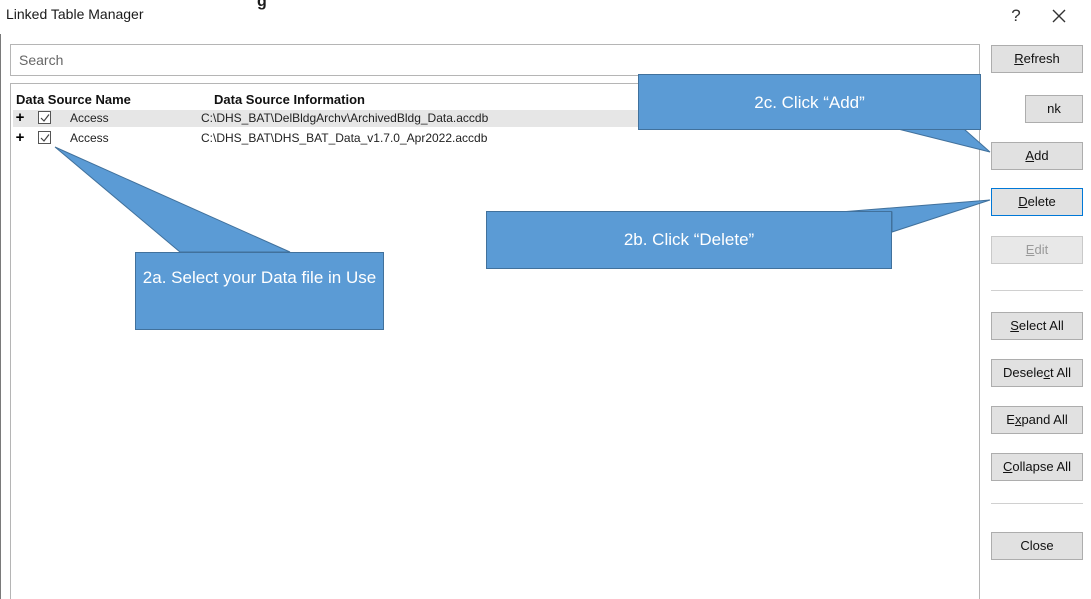 The image size is (1091, 599). What do you see at coordinates (1041, 249) in the screenshot?
I see `edit-label-rest: dit` at bounding box center [1041, 249].